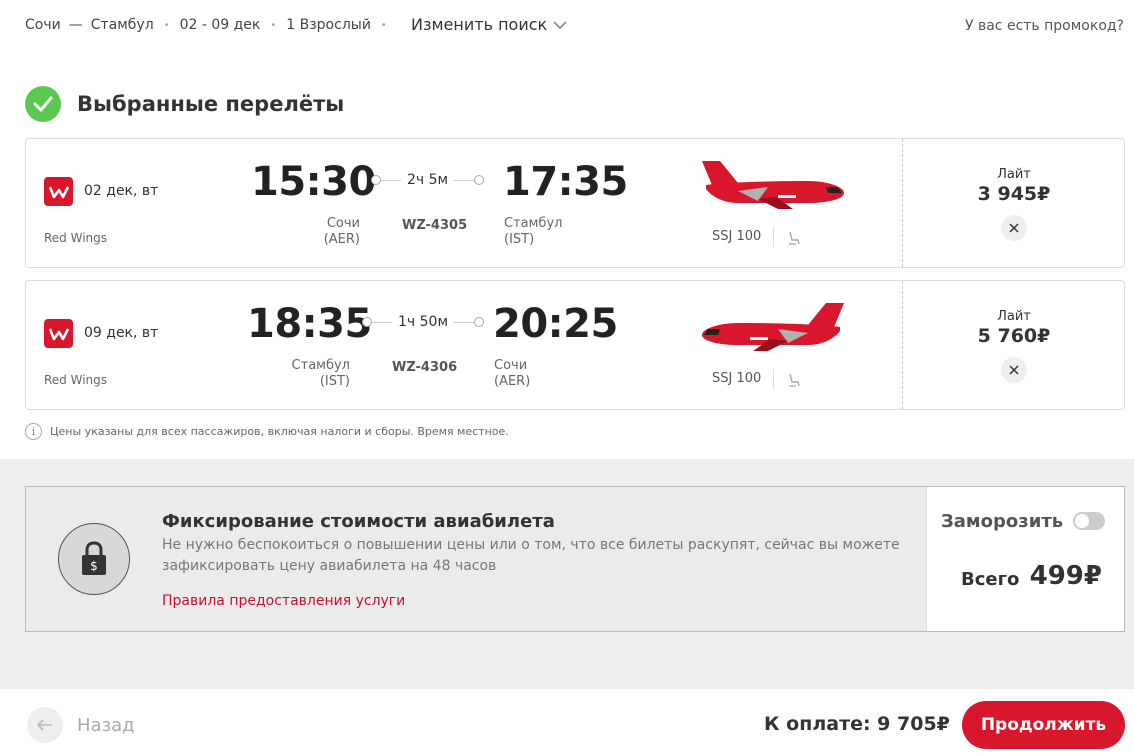 This screenshot has height=756, width=1134. What do you see at coordinates (341, 239) in the screenshot?
I see `departure-airport-code: (AER)` at bounding box center [341, 239].